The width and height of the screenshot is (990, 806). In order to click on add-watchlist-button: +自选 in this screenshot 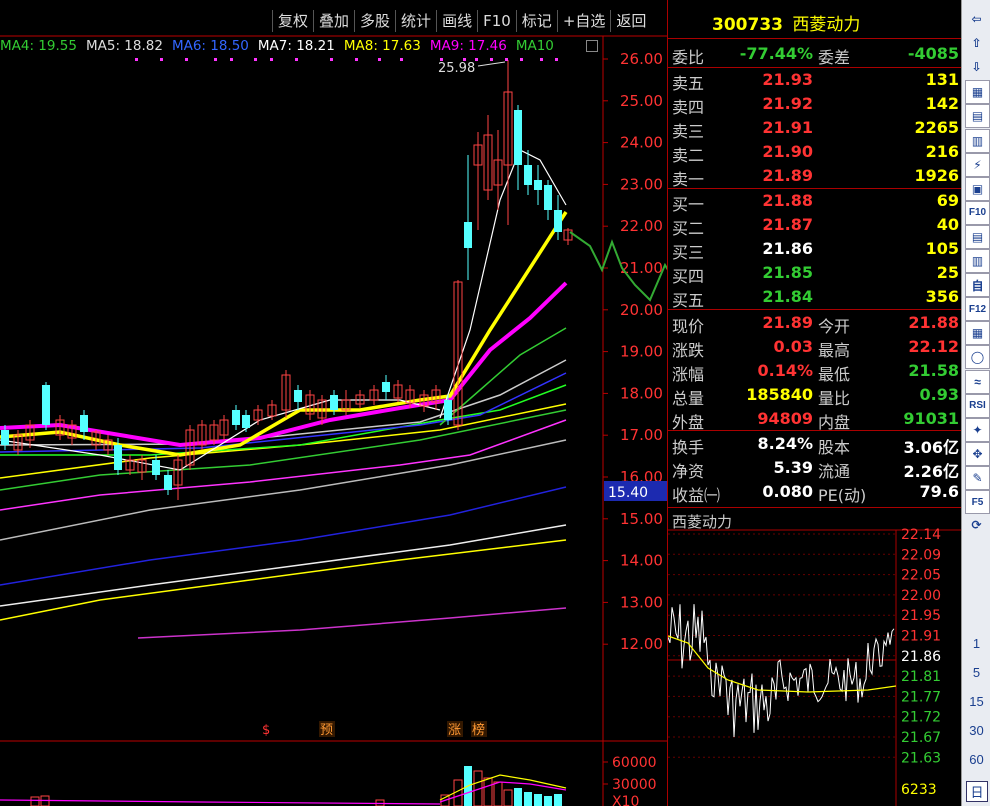, I will do `click(583, 21)`.